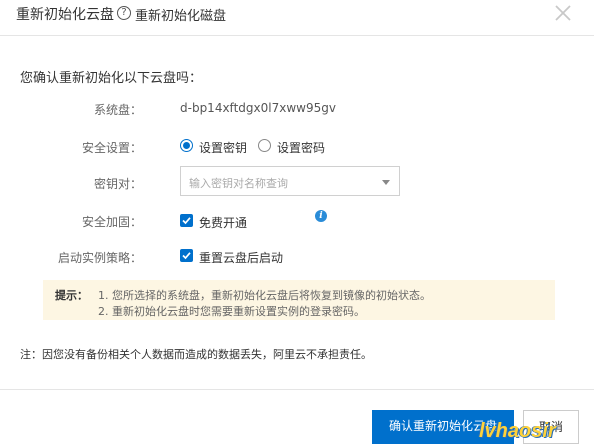 This screenshot has height=445, width=594. Describe the element at coordinates (231, 311) in the screenshot. I see `tip-line-2: 2. 重新初始化云盘时您需要重新设置实例的登录密码。` at that location.